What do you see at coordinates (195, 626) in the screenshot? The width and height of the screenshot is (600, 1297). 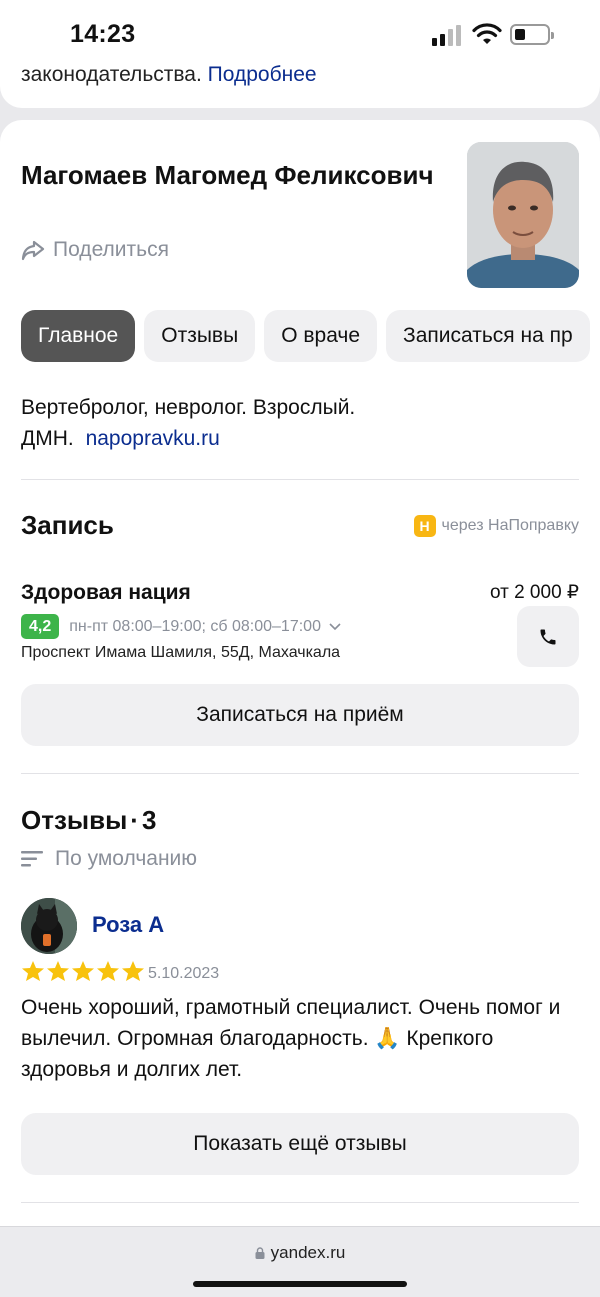 I see `hours-text: пн-пт 08:00–19:00; сб 08:00–17:00` at bounding box center [195, 626].